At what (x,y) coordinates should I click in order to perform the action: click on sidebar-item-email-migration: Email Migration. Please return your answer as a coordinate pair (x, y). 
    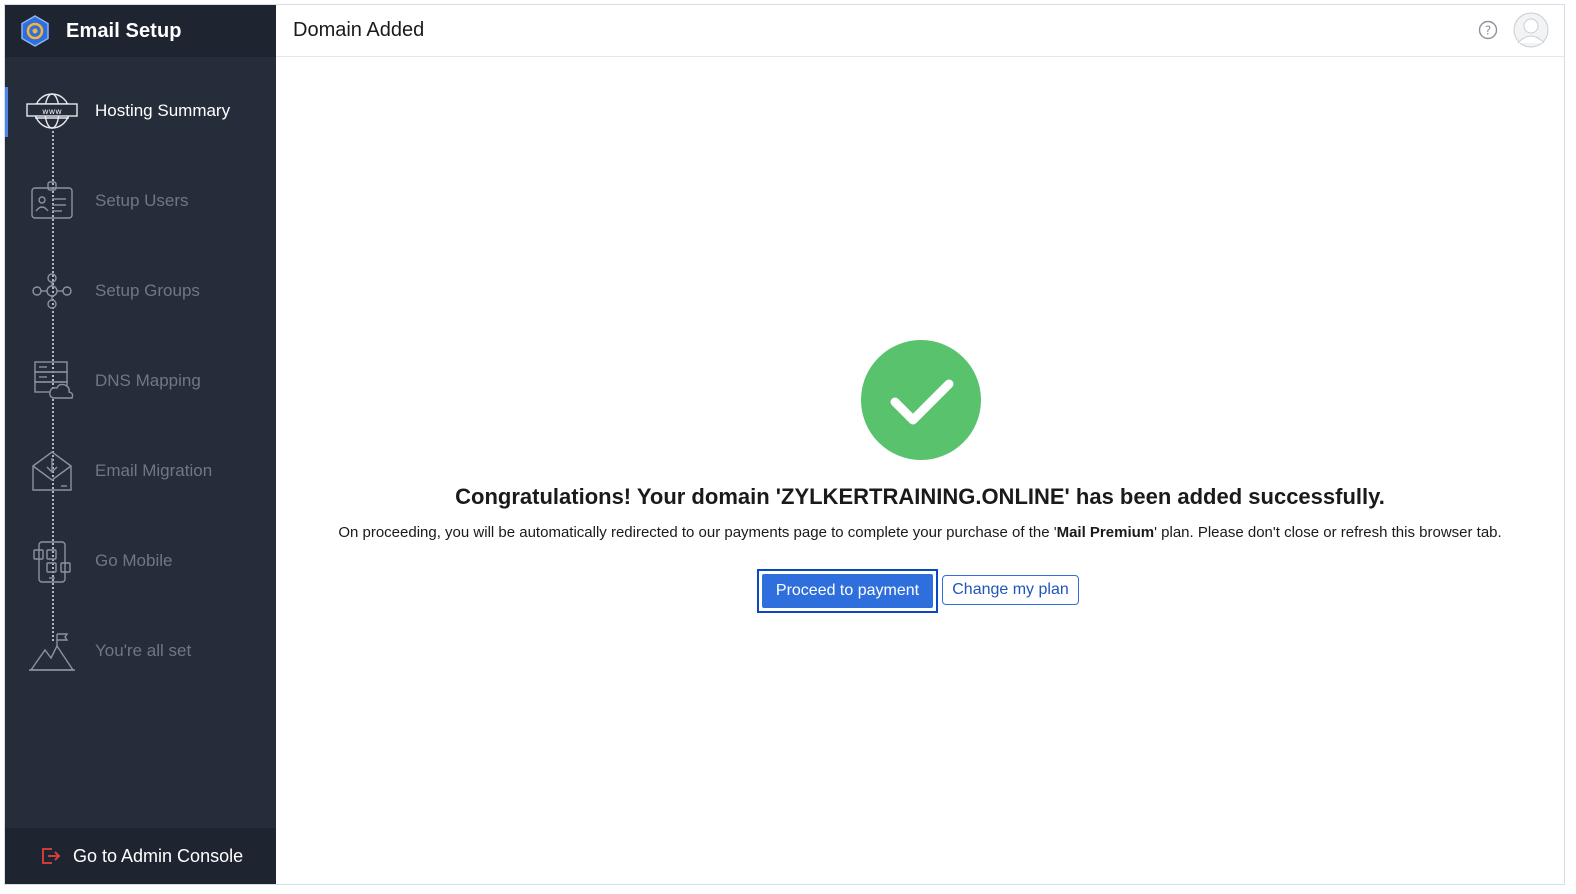
    Looking at the image, I should click on (140, 470).